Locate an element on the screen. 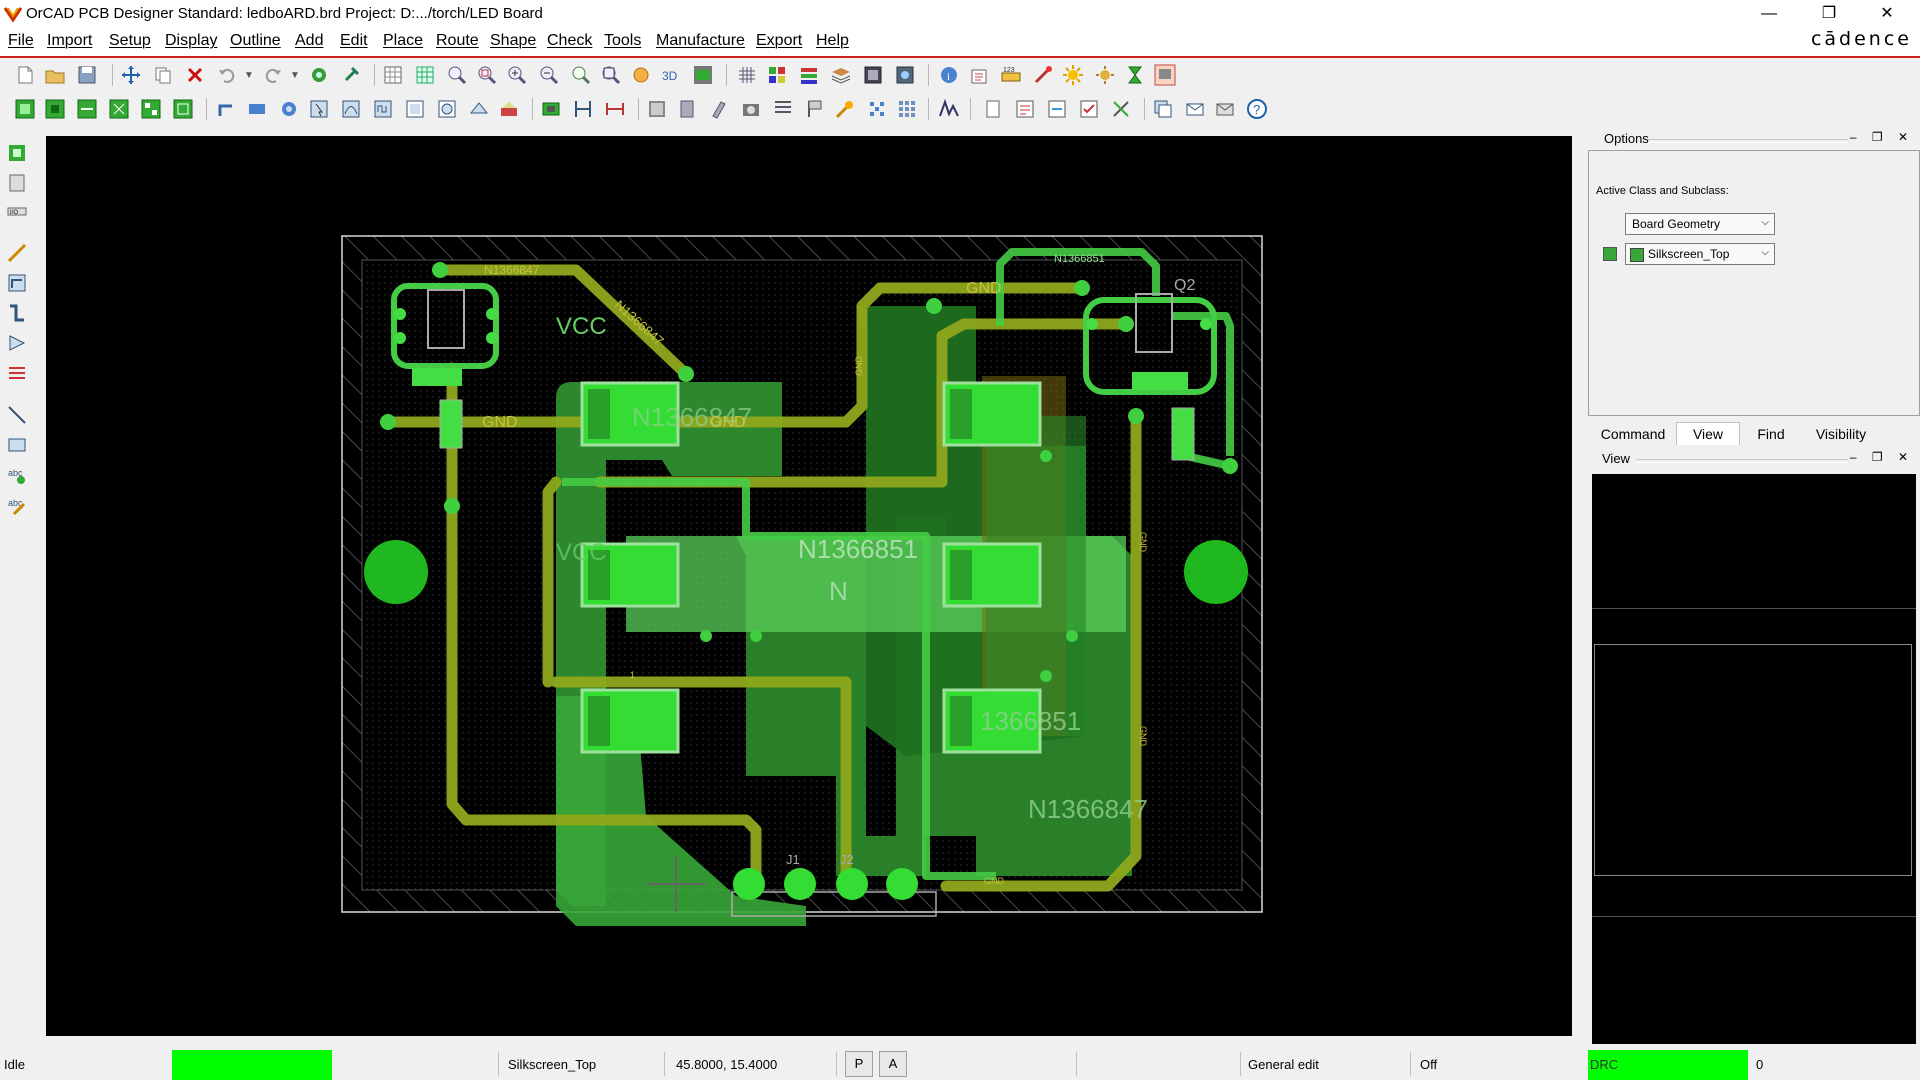  tool-slide-icon is located at coordinates (17, 313).